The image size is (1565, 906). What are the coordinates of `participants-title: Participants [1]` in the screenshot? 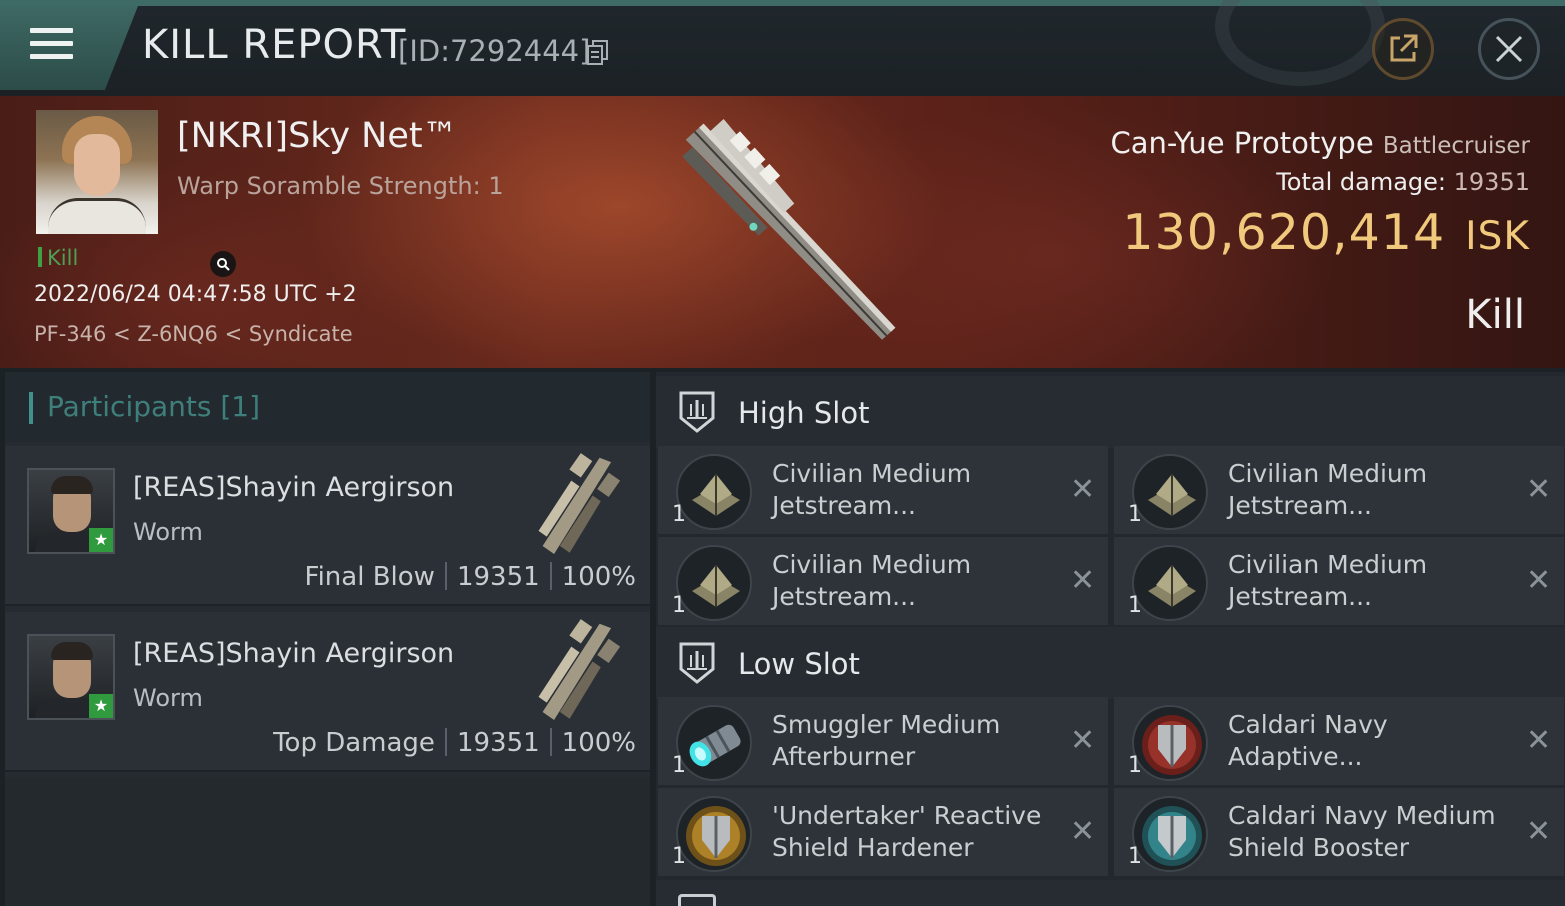 It's located at (154, 406).